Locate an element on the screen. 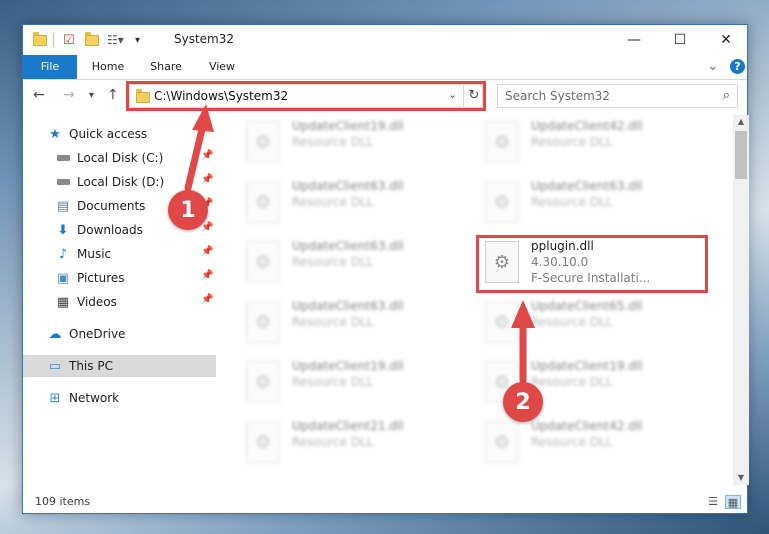  sidebar-item-local-disk-c: Local Disk (C:) 📌 is located at coordinates (119, 158).